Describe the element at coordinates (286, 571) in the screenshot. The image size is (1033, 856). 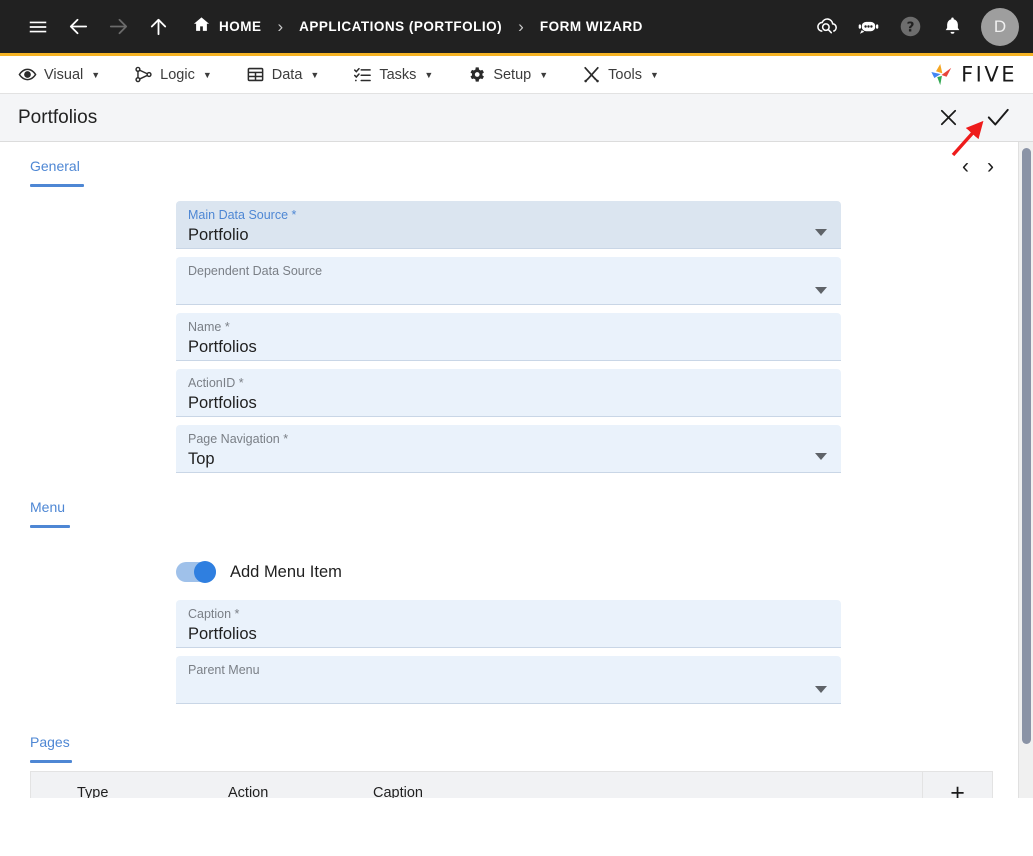
I see `add-menu-item-label: Add Menu Item` at that location.